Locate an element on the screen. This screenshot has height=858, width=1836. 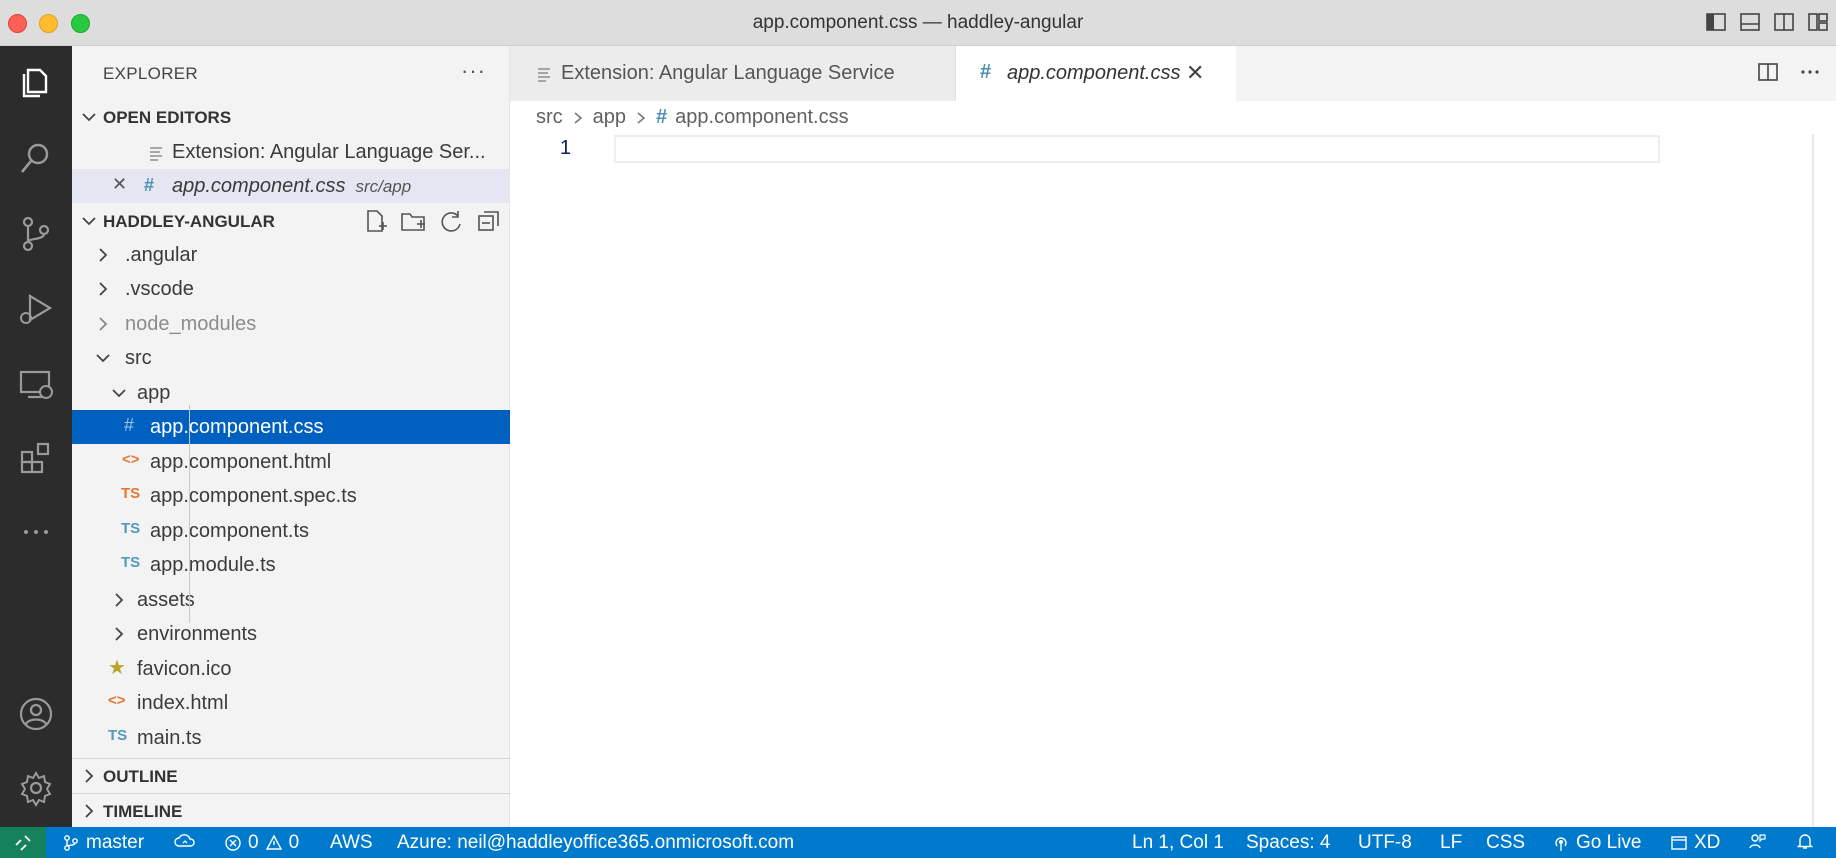
encoding-status: UTF-8 is located at coordinates (1385, 843).